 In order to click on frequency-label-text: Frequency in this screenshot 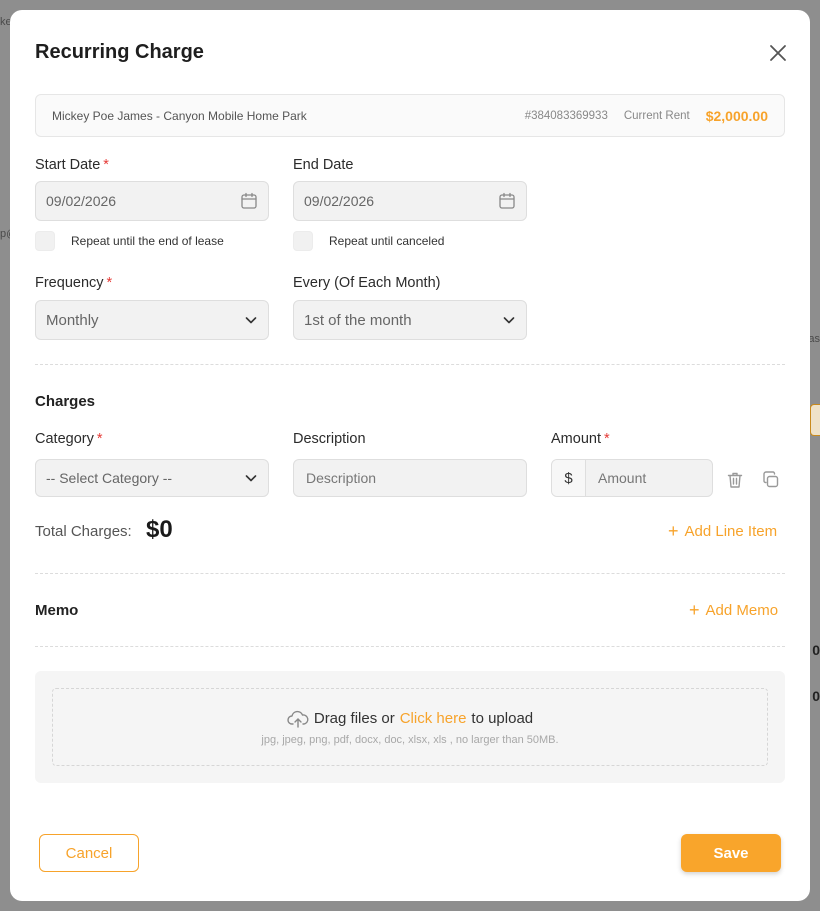, I will do `click(69, 283)`.